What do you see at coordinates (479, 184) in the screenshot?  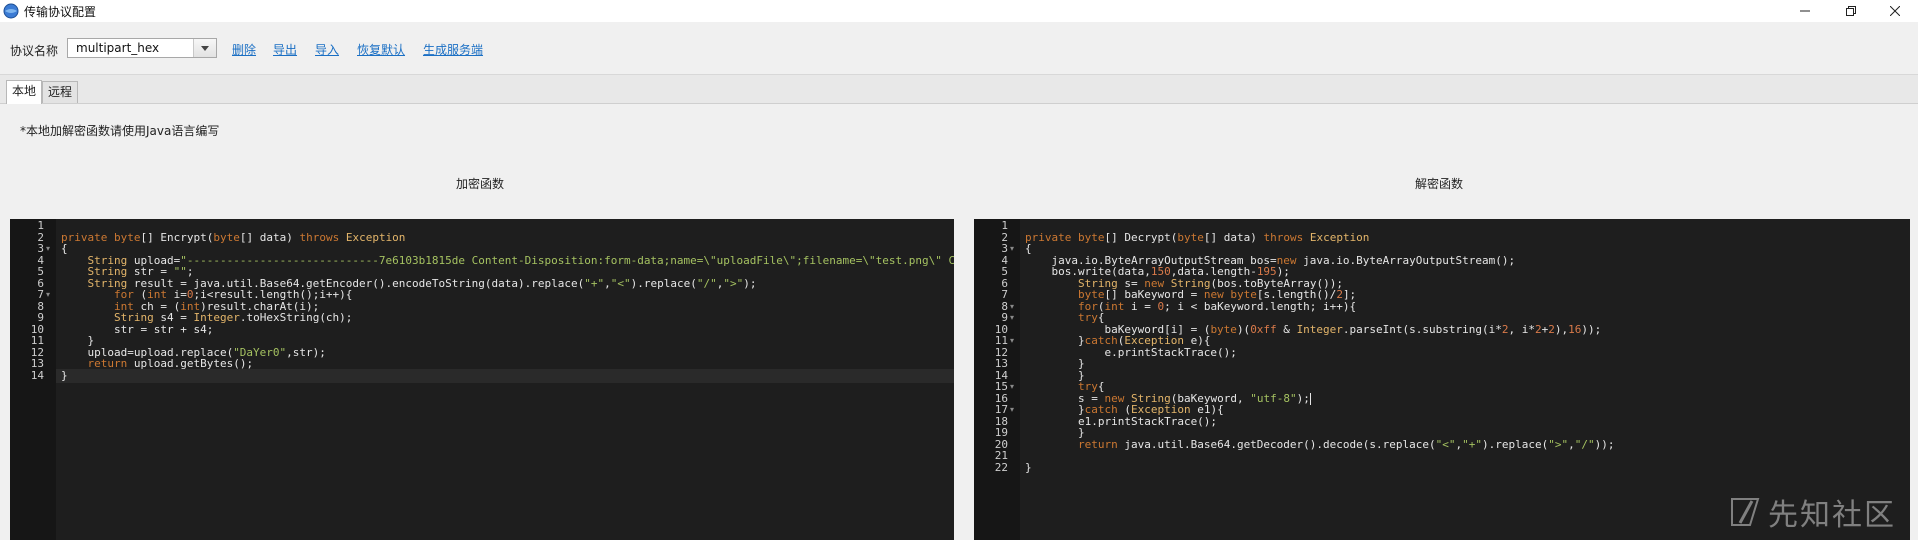 I see `encrypt-function-title: 加密函数` at bounding box center [479, 184].